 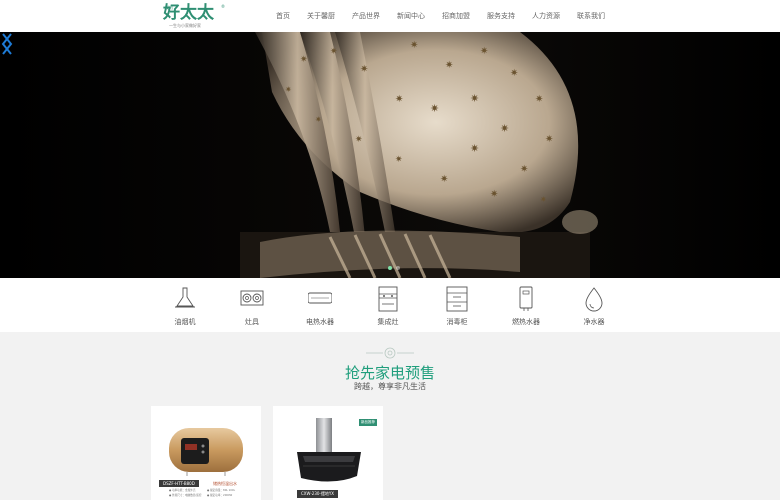 I want to click on product-model: DSZF-HTT-B80D, so click(x=179, y=483).